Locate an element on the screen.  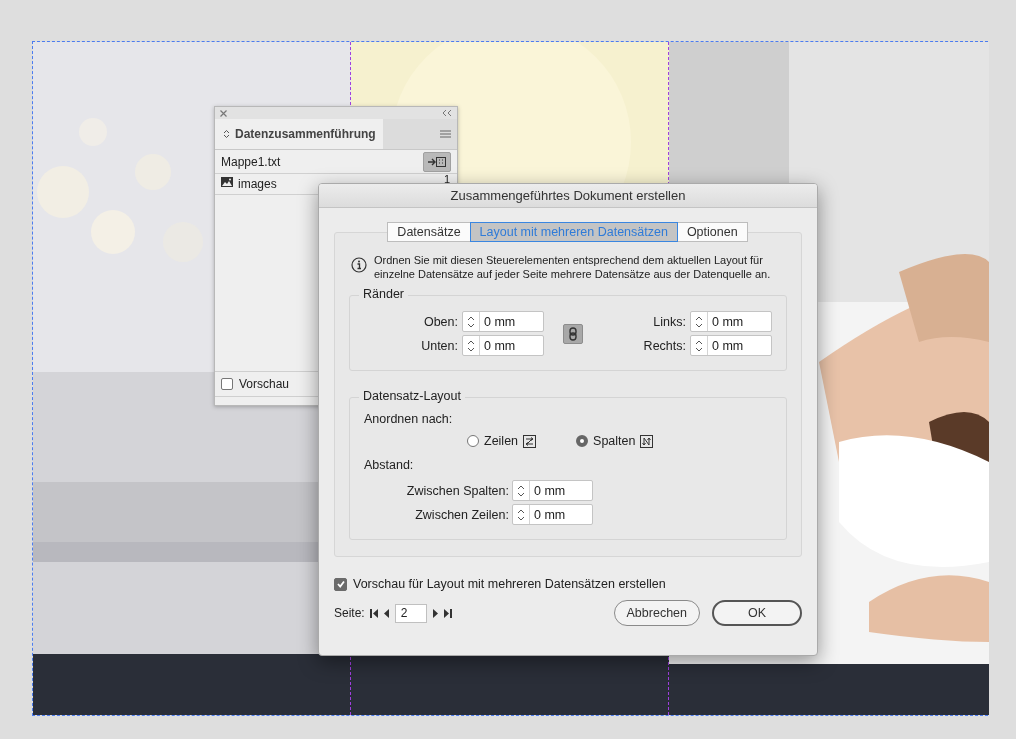
field-label: Links: is located at coordinates (669, 321).